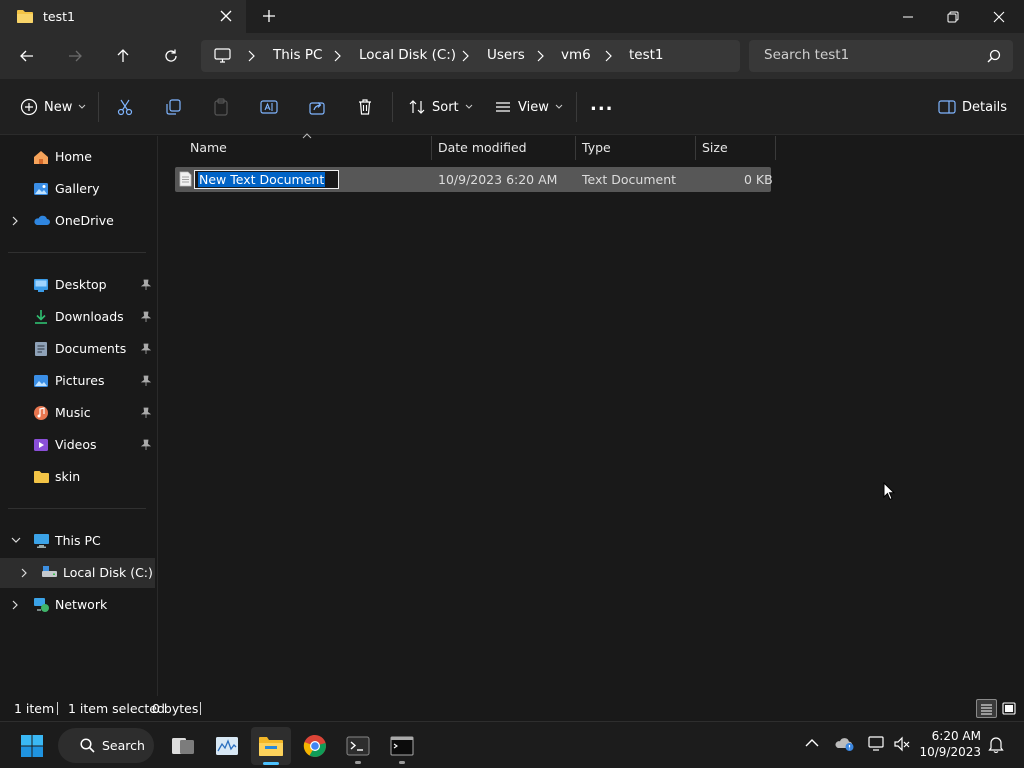  What do you see at coordinates (482, 147) in the screenshot?
I see `column-header-label: Date modified` at bounding box center [482, 147].